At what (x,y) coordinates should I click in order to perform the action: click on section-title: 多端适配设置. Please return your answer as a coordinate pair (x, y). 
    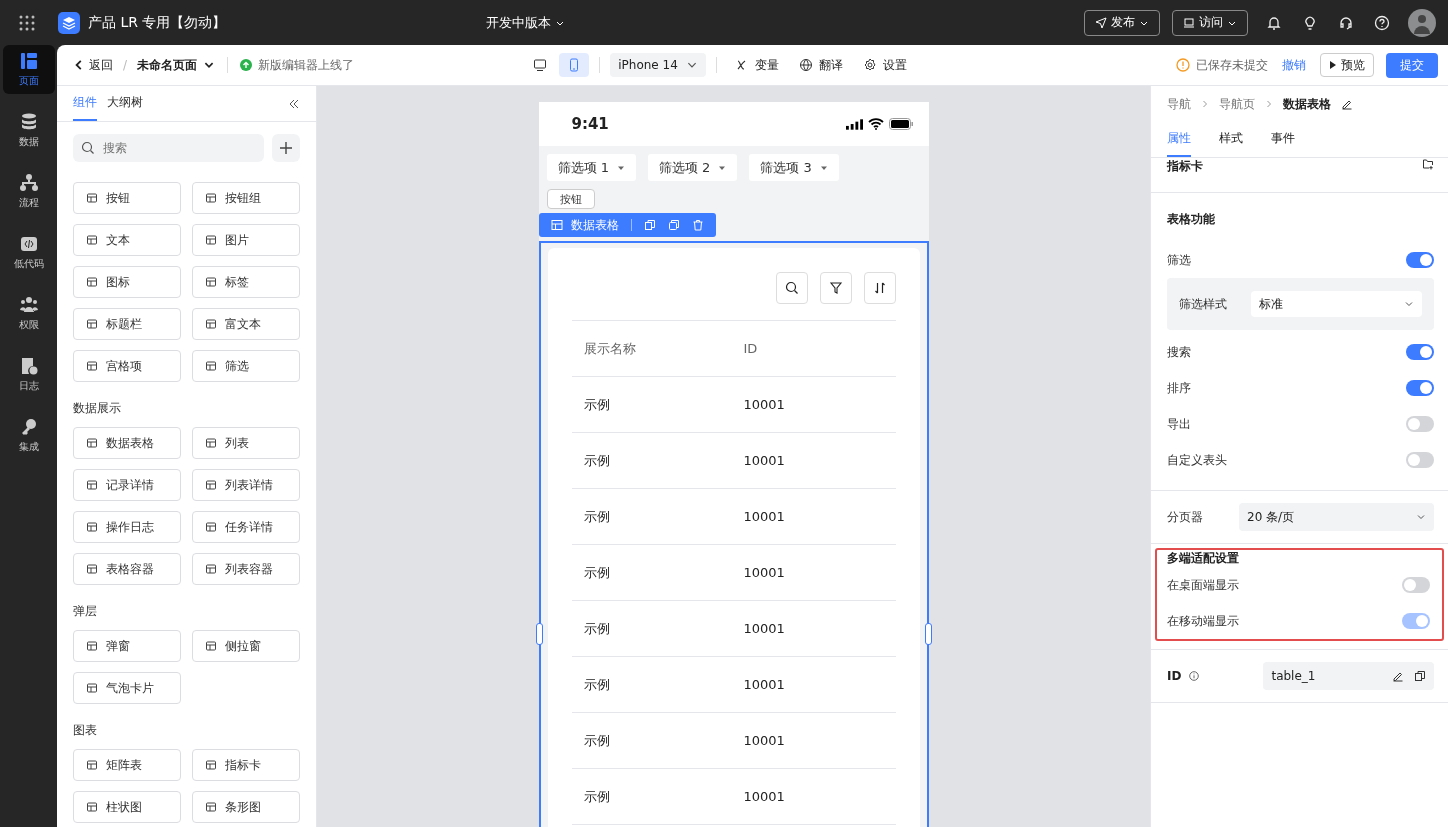
    Looking at the image, I should click on (1203, 558).